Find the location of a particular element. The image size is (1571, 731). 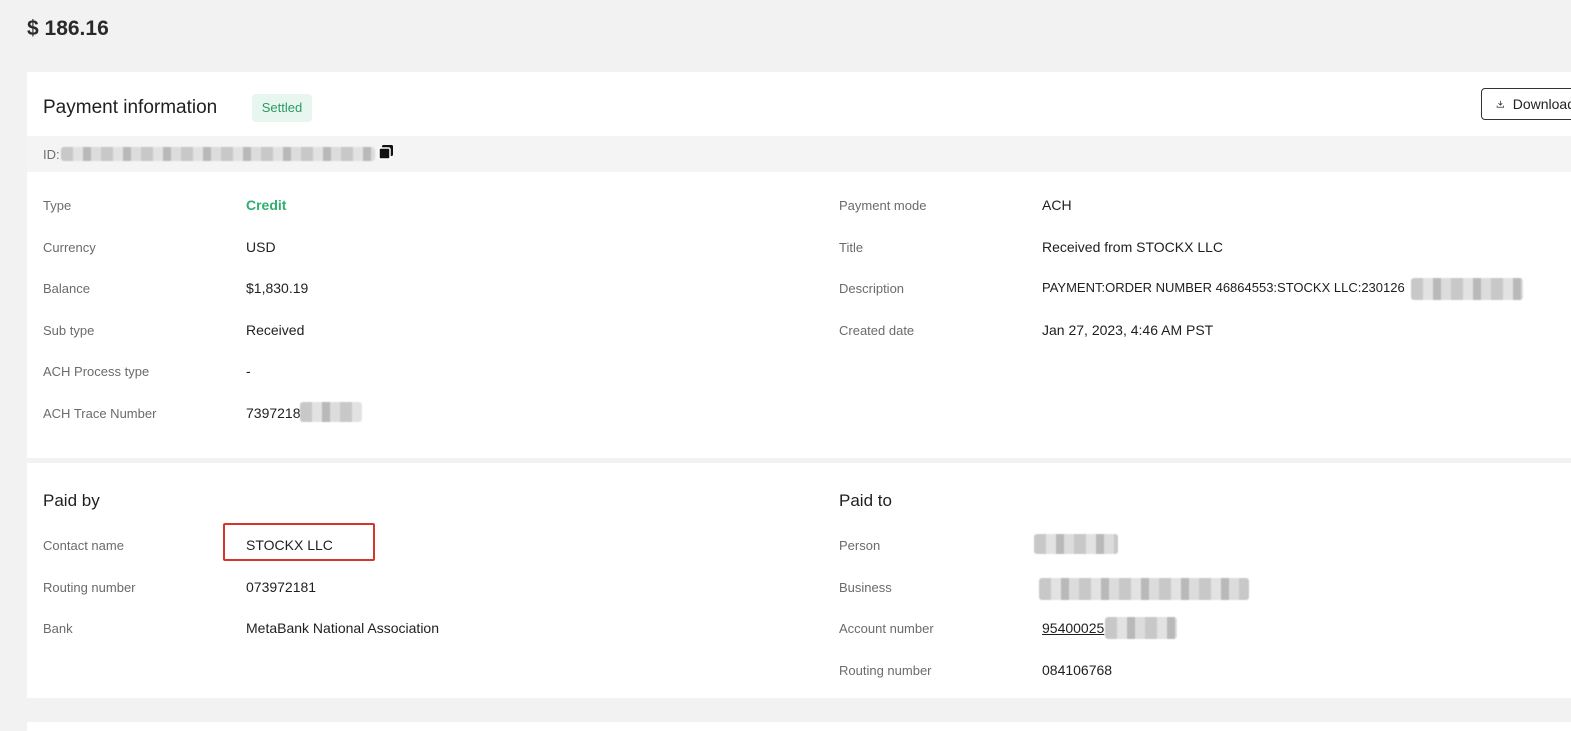

bank-label: Bank is located at coordinates (58, 628).